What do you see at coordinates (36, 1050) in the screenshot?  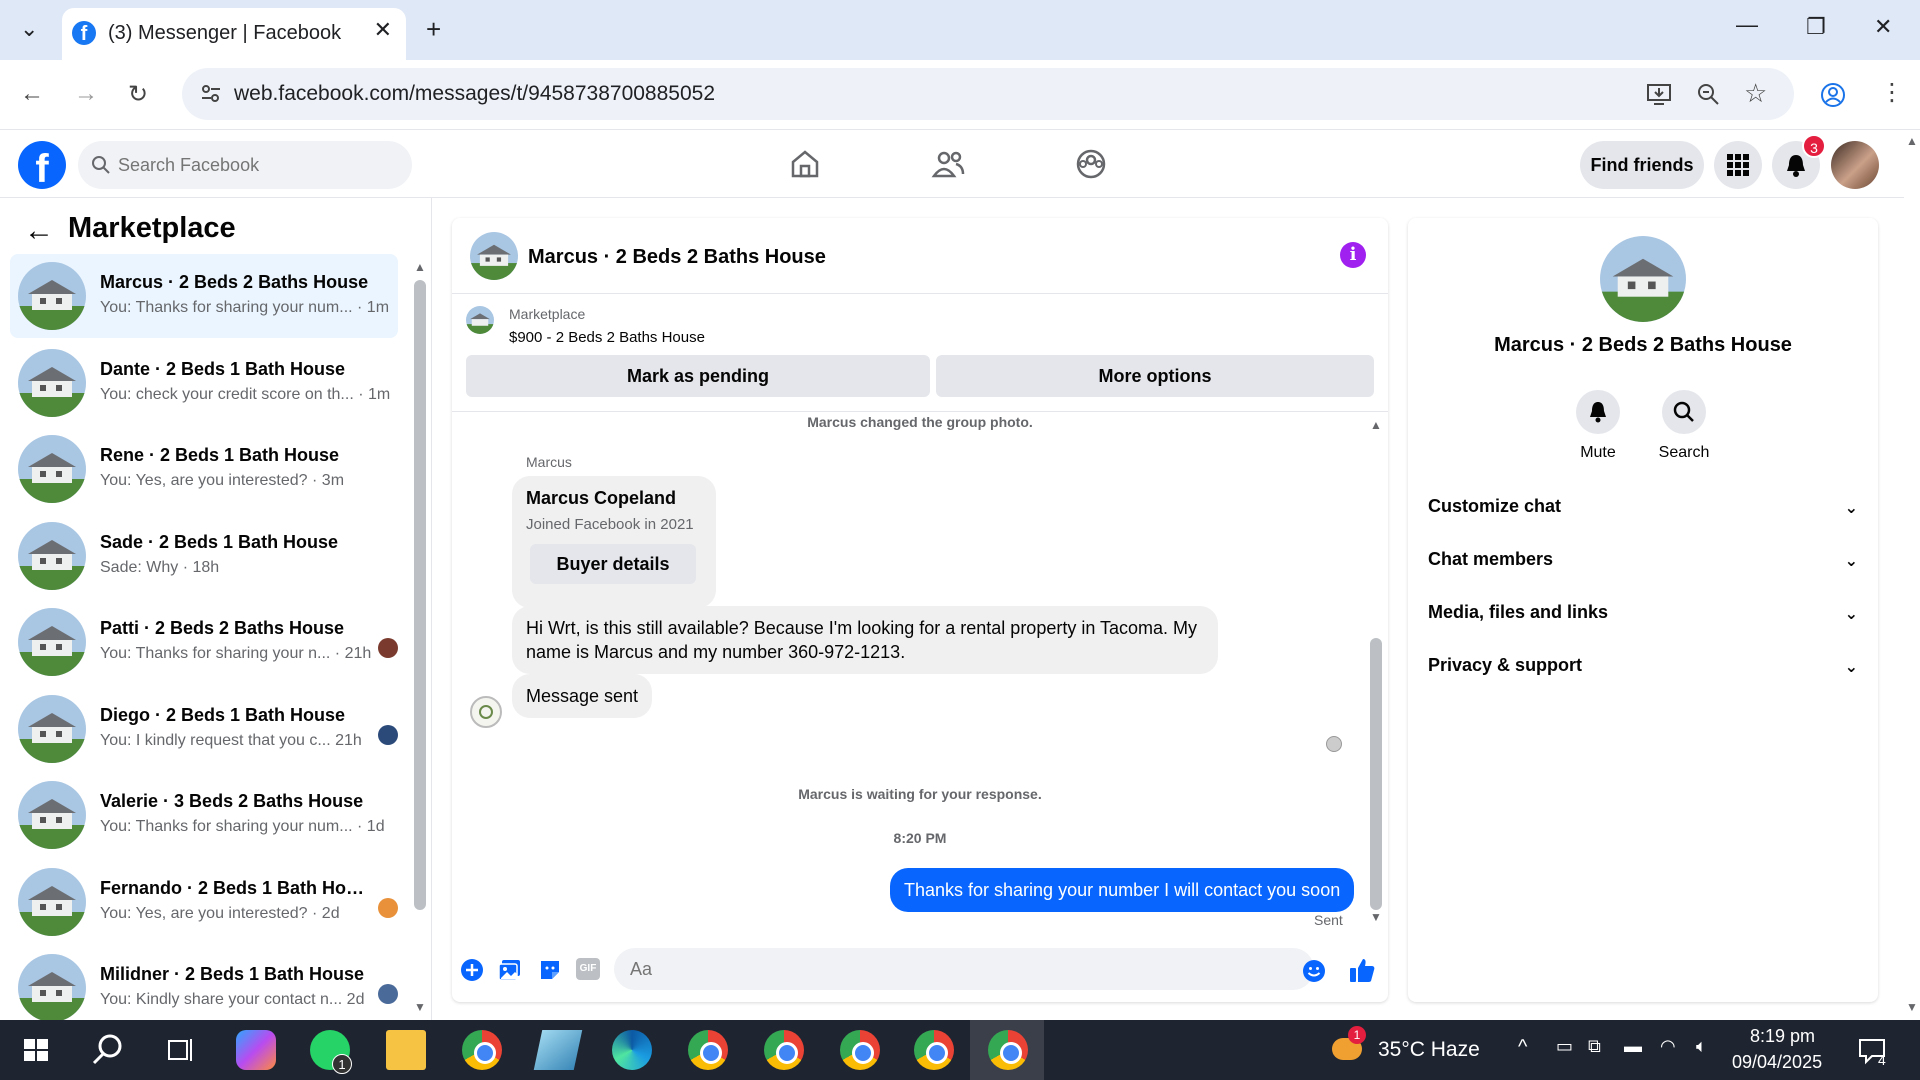 I see `windows-start-icon` at bounding box center [36, 1050].